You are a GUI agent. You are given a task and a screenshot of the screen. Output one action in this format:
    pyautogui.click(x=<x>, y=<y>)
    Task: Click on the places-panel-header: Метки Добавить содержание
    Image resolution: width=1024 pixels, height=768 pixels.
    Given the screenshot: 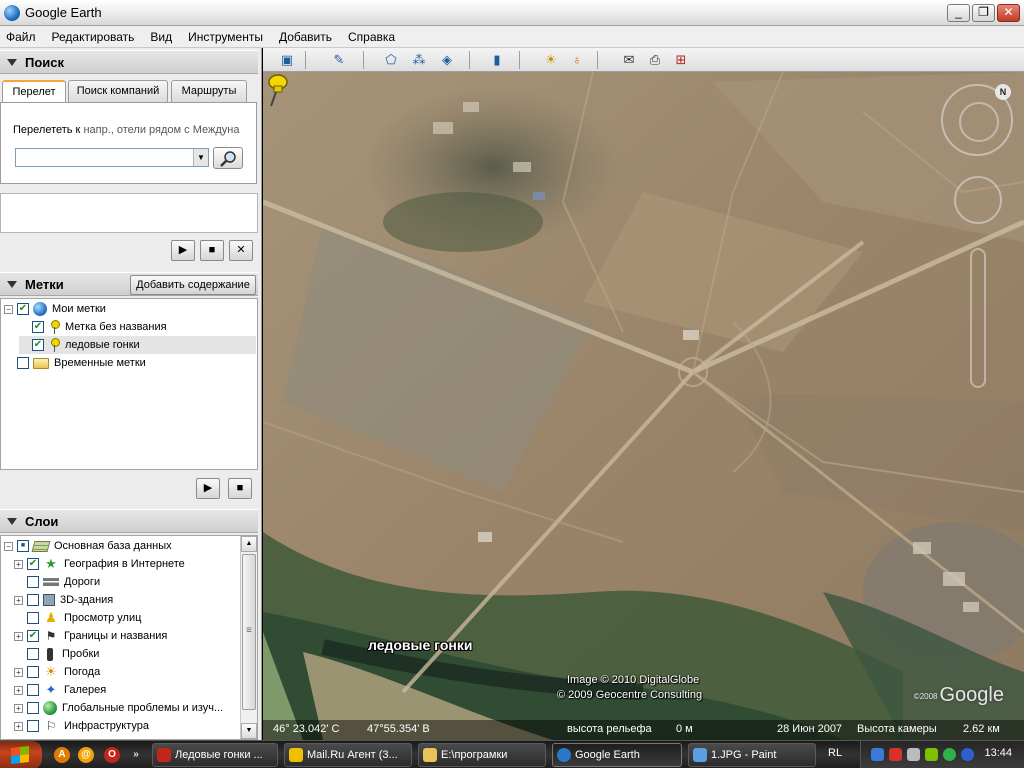 What is the action you would take?
    pyautogui.click(x=129, y=284)
    